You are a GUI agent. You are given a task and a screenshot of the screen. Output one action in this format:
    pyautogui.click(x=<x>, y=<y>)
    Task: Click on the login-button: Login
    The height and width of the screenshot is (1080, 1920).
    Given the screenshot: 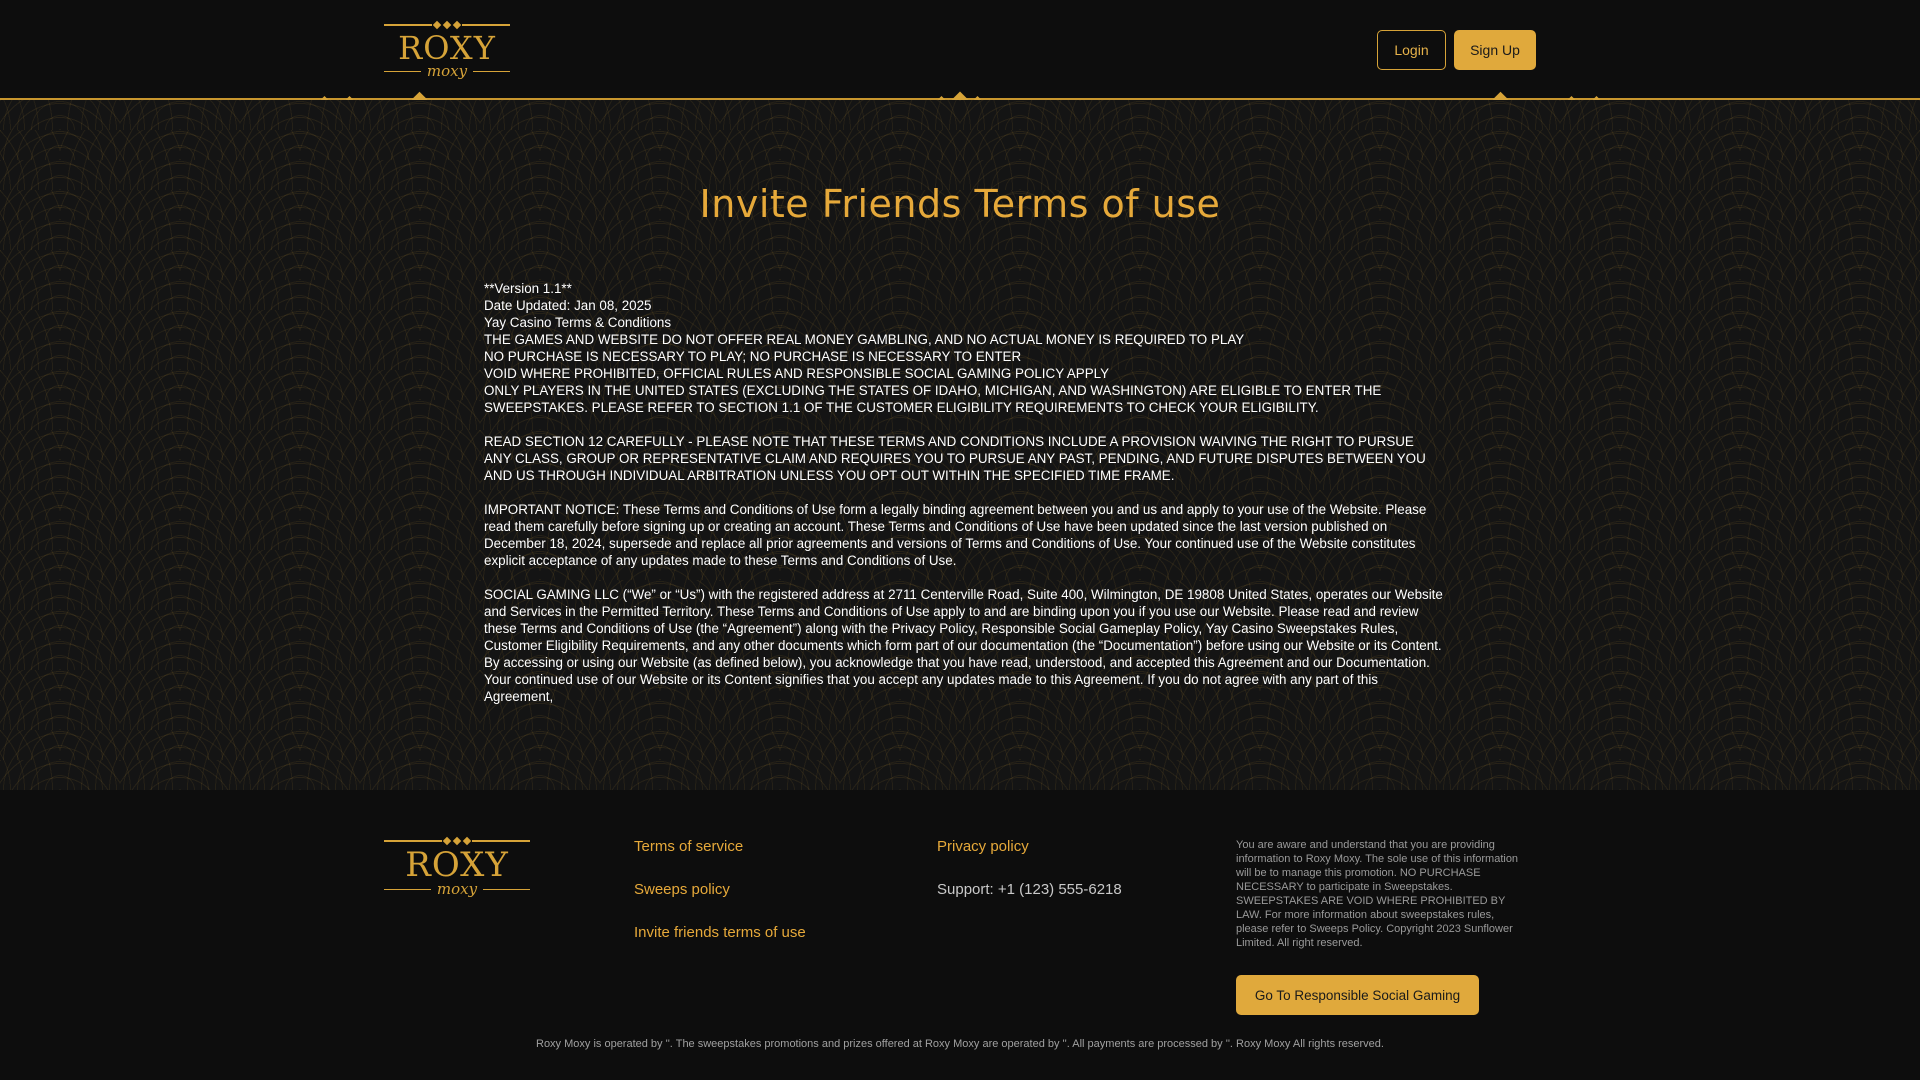 What is the action you would take?
    pyautogui.click(x=1411, y=50)
    